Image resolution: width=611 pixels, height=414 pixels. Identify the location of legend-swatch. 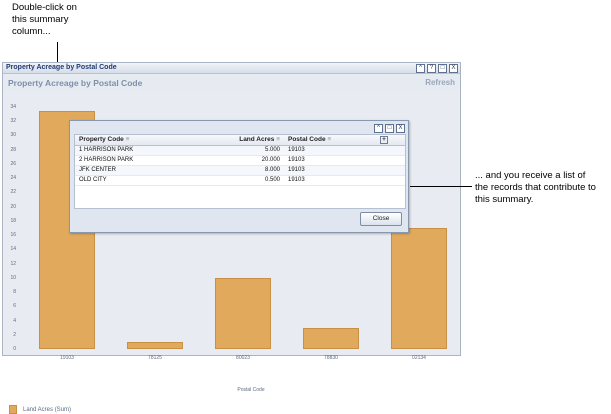
(13, 409).